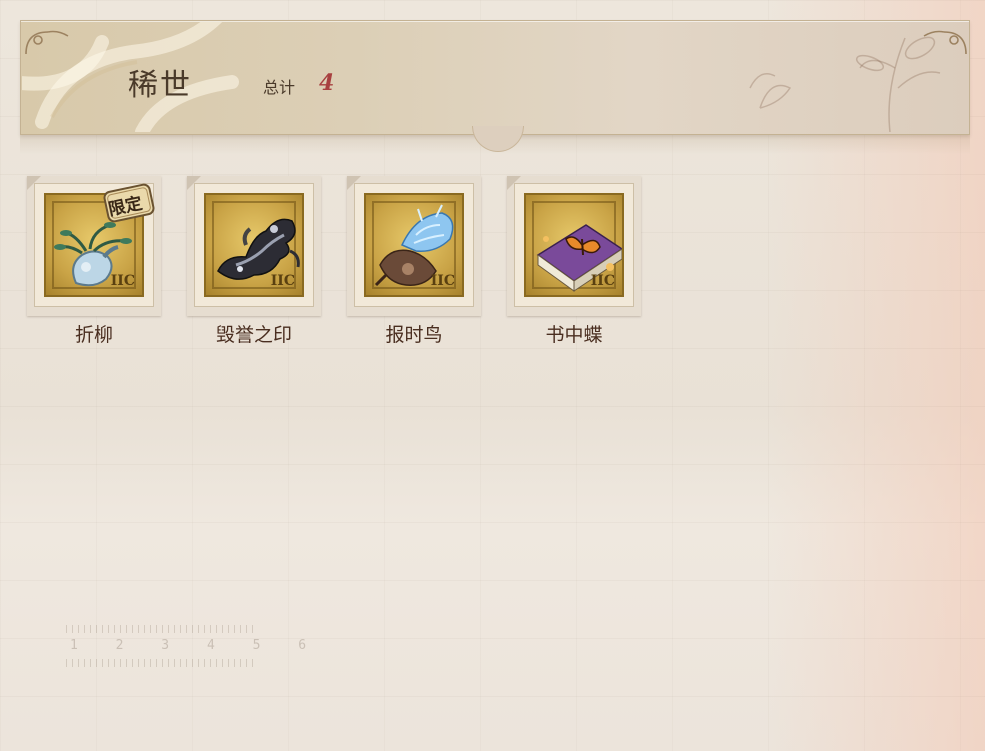  I want to click on item-card-4: IIC, so click(574, 246).